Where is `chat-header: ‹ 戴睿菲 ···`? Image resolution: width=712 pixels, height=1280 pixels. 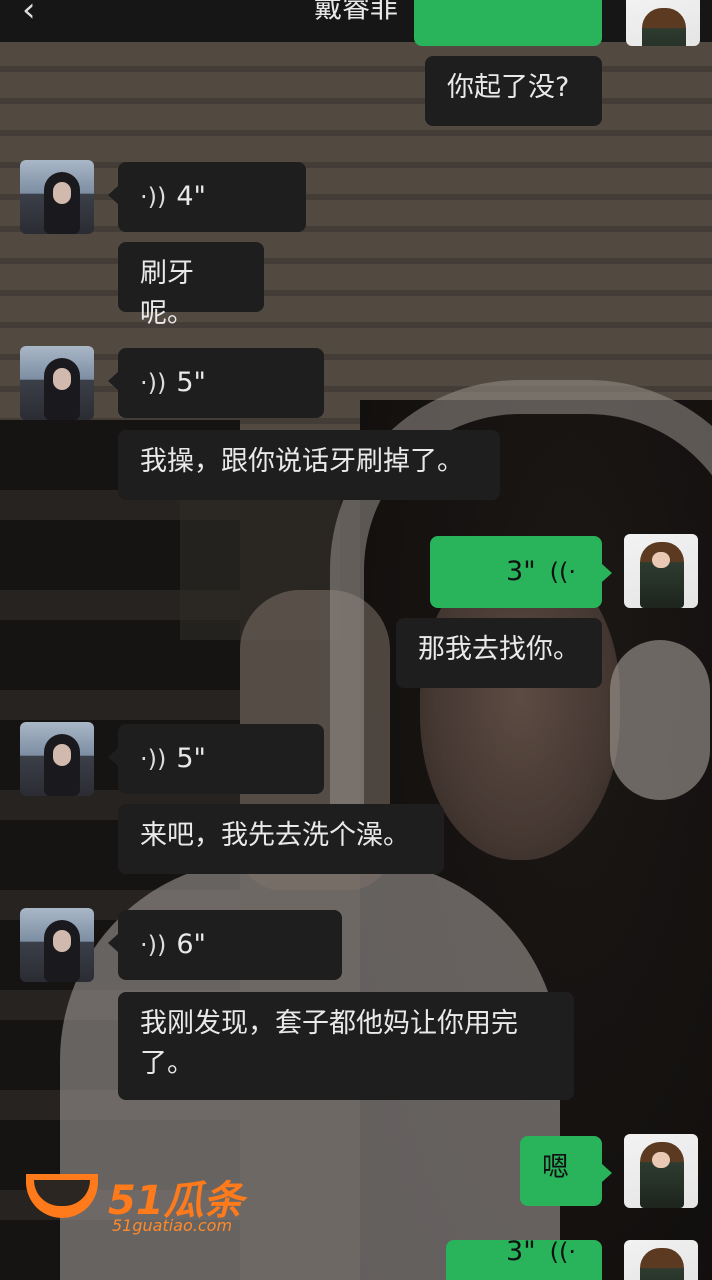
chat-header: ‹ 戴睿菲 ··· is located at coordinates (356, 21).